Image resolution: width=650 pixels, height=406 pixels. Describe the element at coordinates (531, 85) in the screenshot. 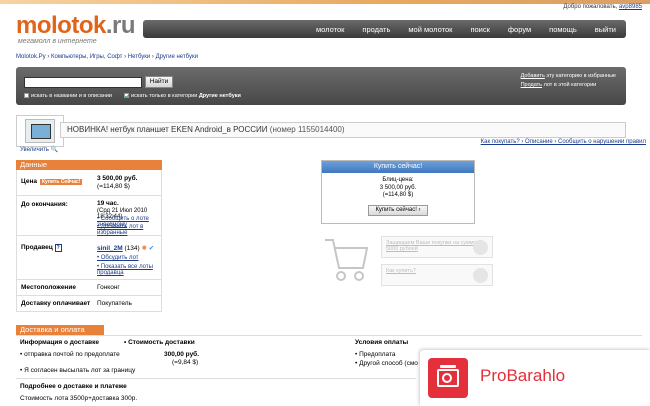

I see `sell-in-category-link: Продать` at that location.